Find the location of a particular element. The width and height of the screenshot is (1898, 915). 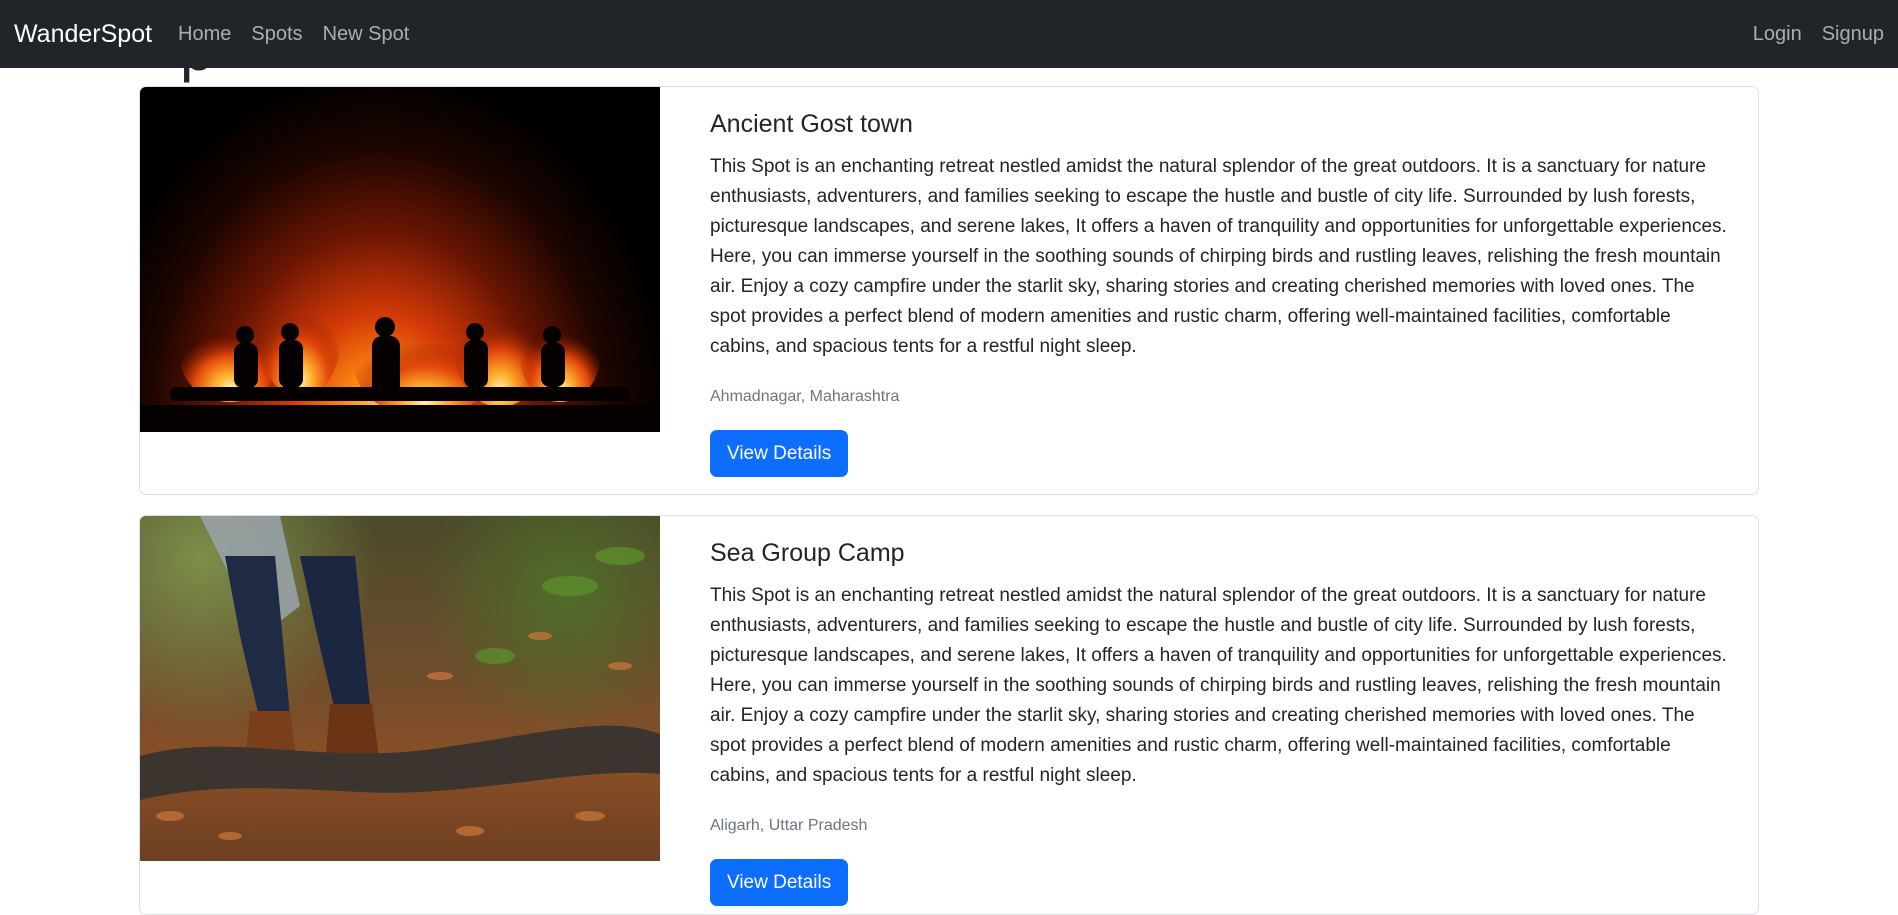

nav-link-spots: Spots is located at coordinates (276, 34).